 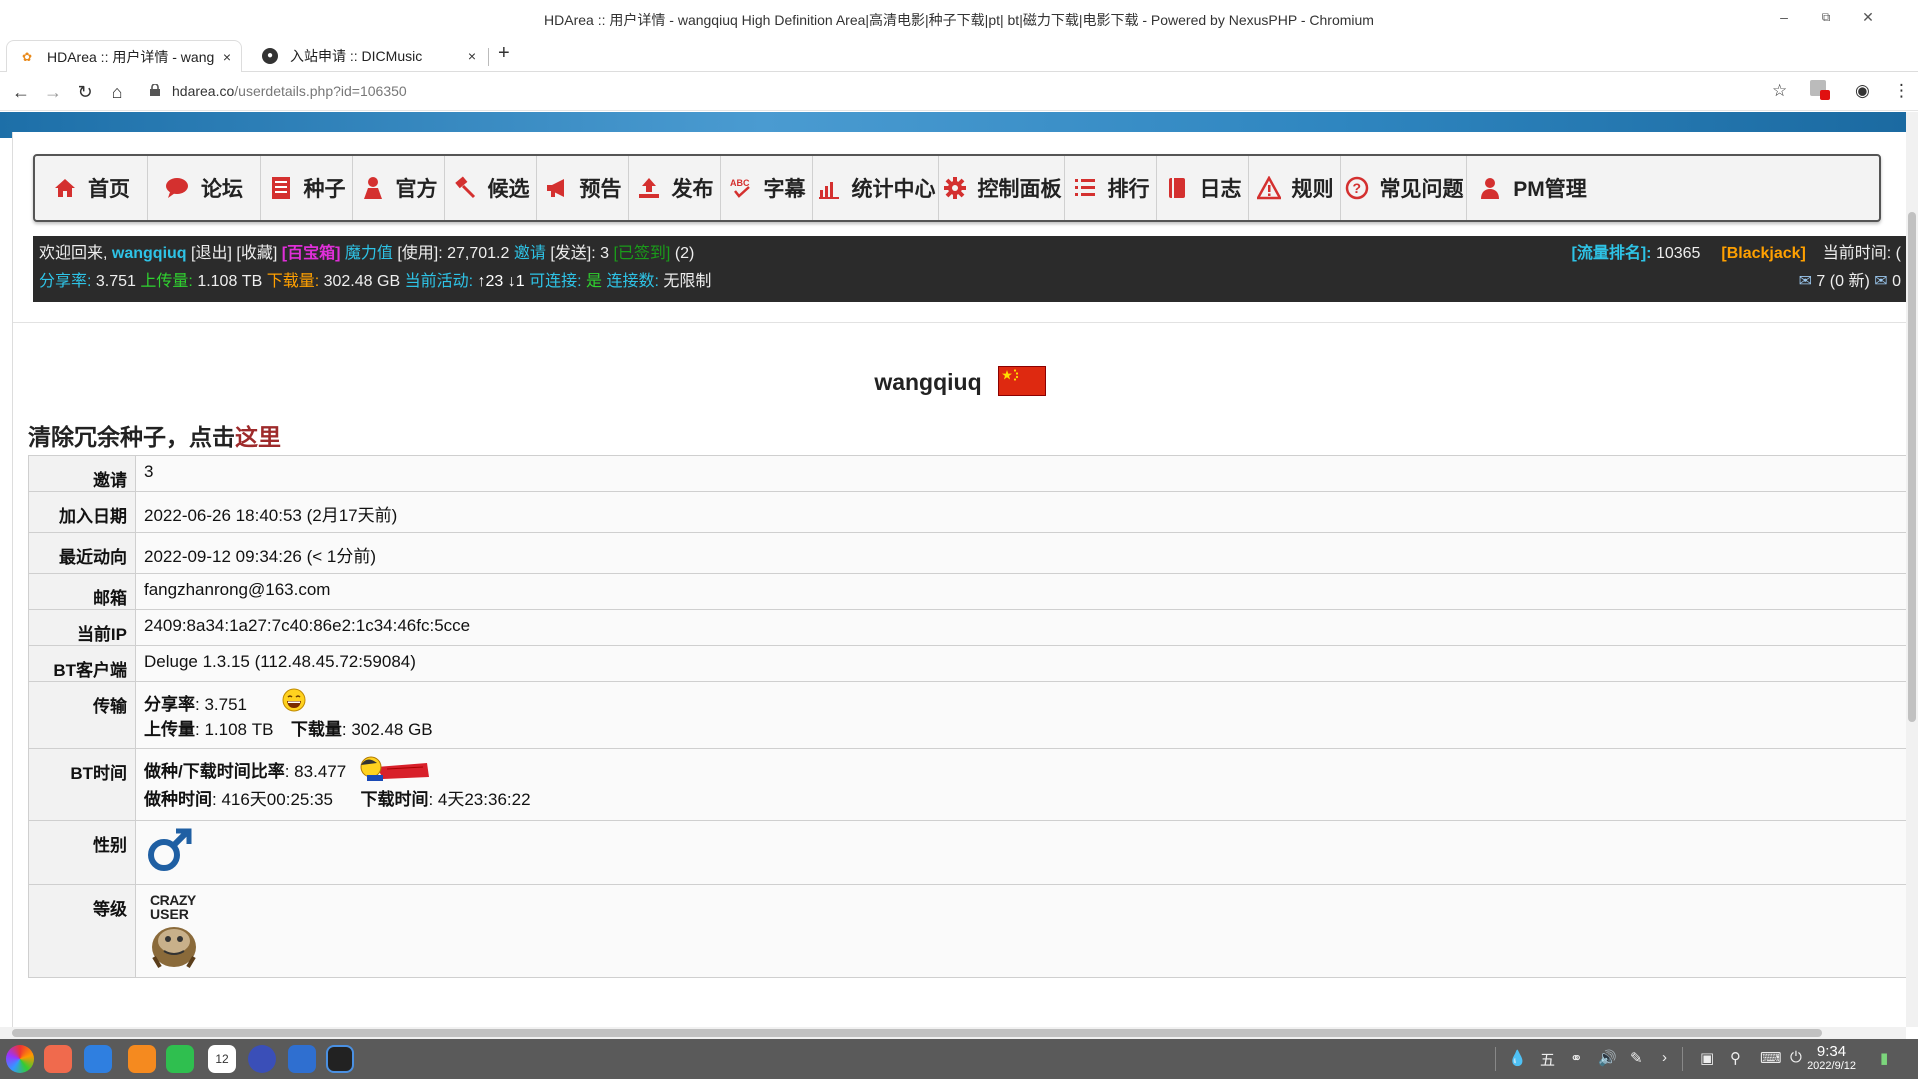 I want to click on download-label: 下载量:, so click(x=293, y=281).